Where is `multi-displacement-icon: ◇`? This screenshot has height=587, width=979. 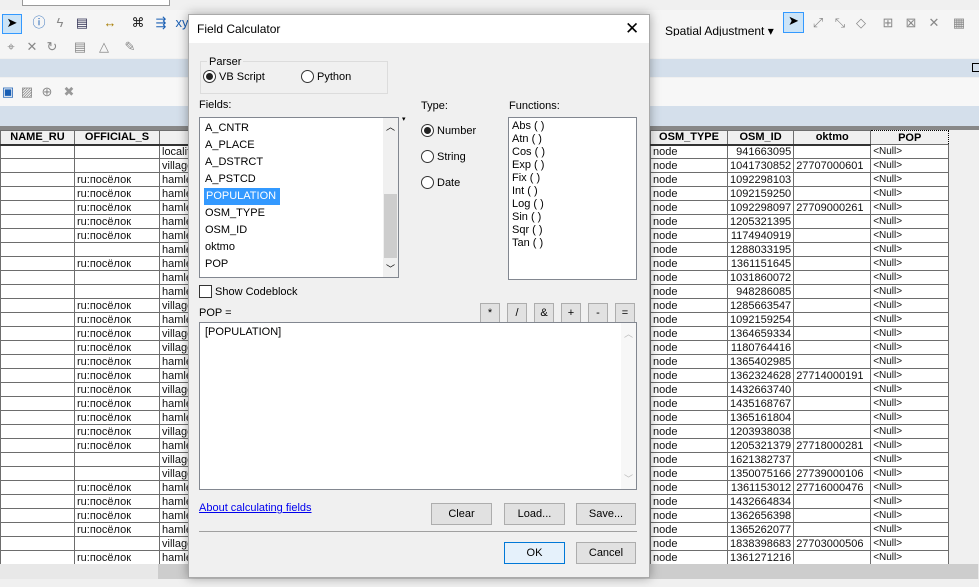 multi-displacement-icon: ◇ is located at coordinates (861, 23).